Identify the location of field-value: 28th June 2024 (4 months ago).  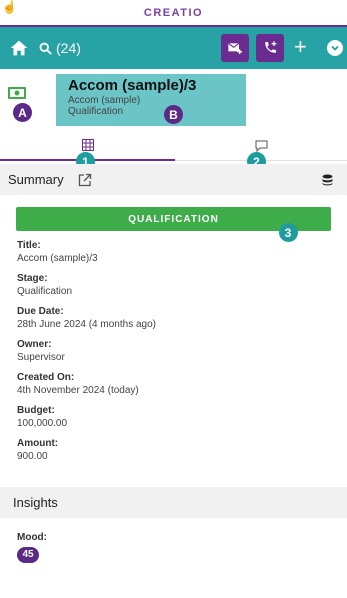
(86, 324).